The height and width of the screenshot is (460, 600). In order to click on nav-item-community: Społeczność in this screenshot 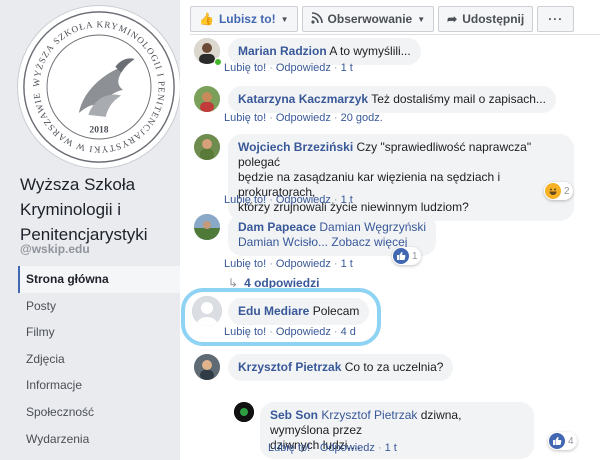, I will do `click(99, 412)`.